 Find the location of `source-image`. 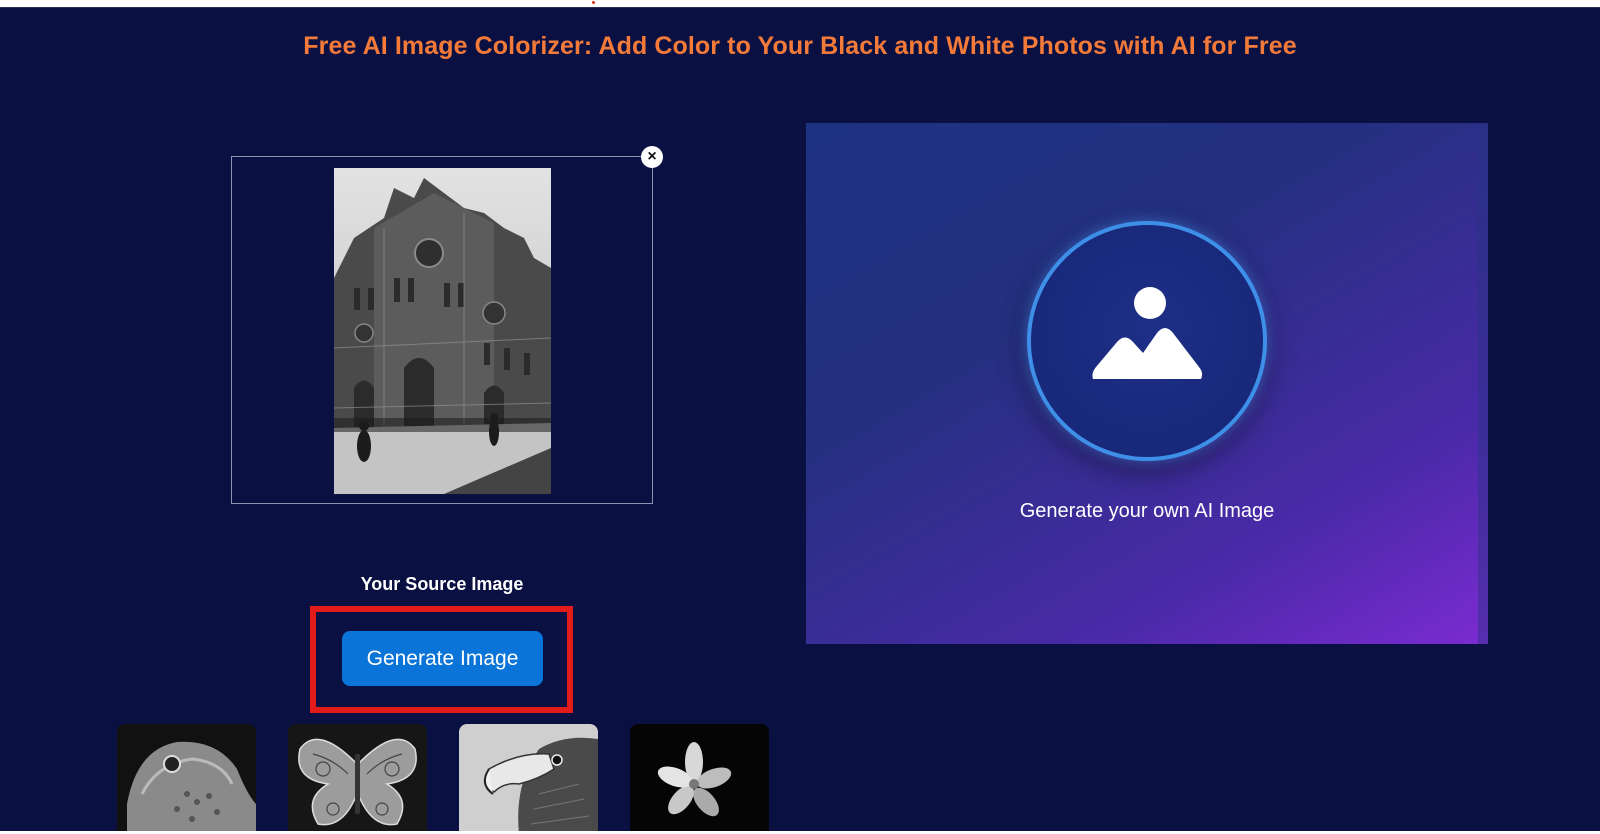

source-image is located at coordinates (442, 331).